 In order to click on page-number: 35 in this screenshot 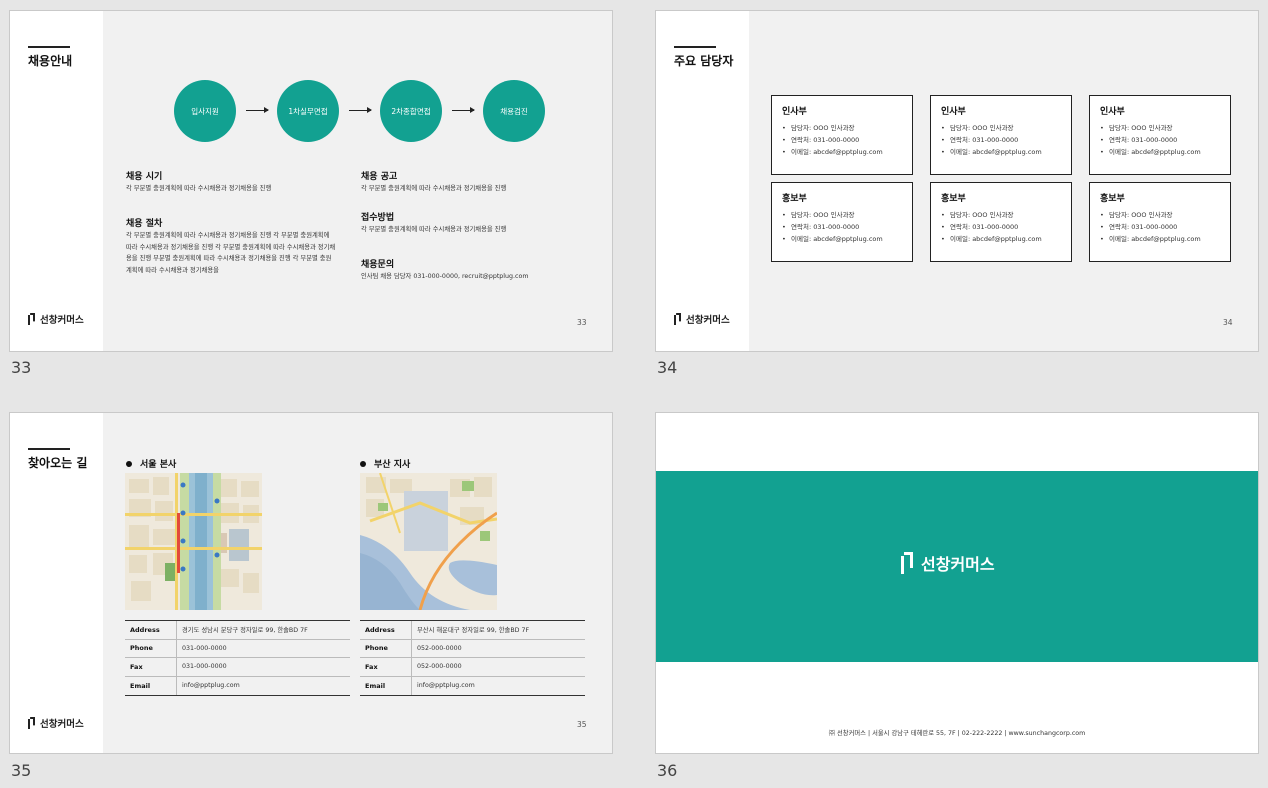, I will do `click(582, 724)`.